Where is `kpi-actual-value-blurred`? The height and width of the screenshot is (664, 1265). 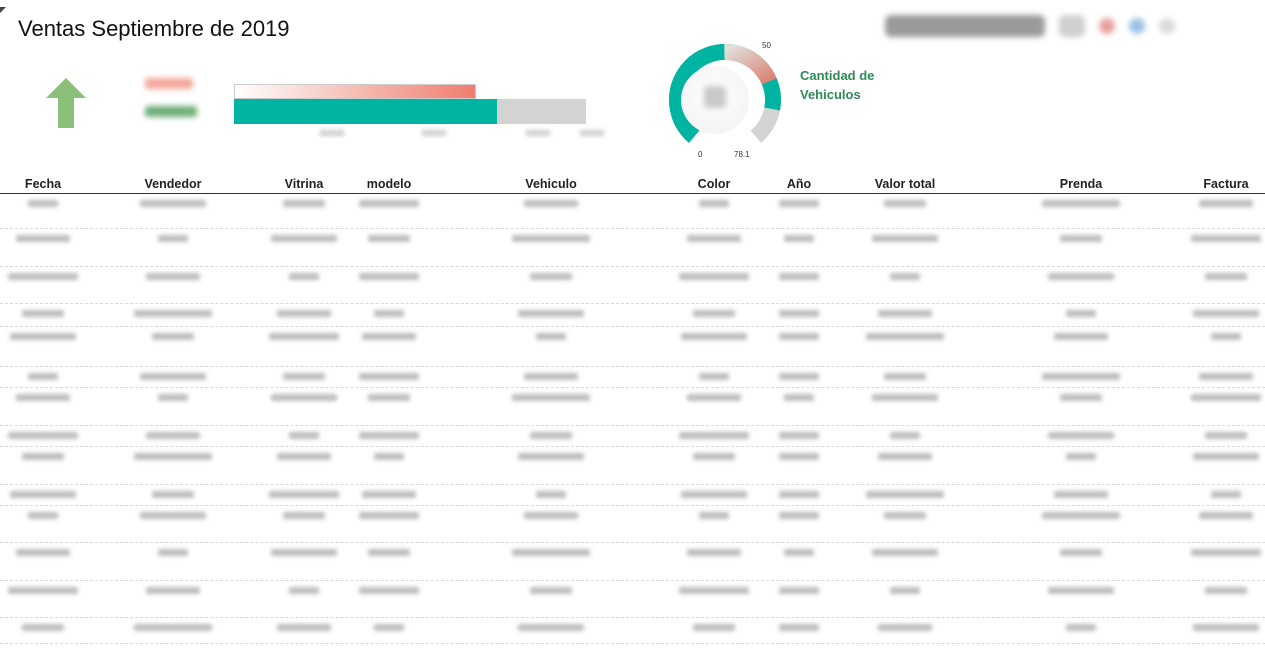
kpi-actual-value-blurred is located at coordinates (171, 111).